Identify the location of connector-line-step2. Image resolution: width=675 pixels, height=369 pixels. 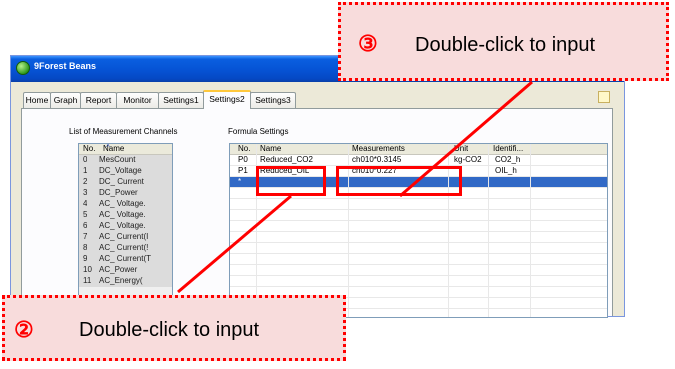
(234, 244).